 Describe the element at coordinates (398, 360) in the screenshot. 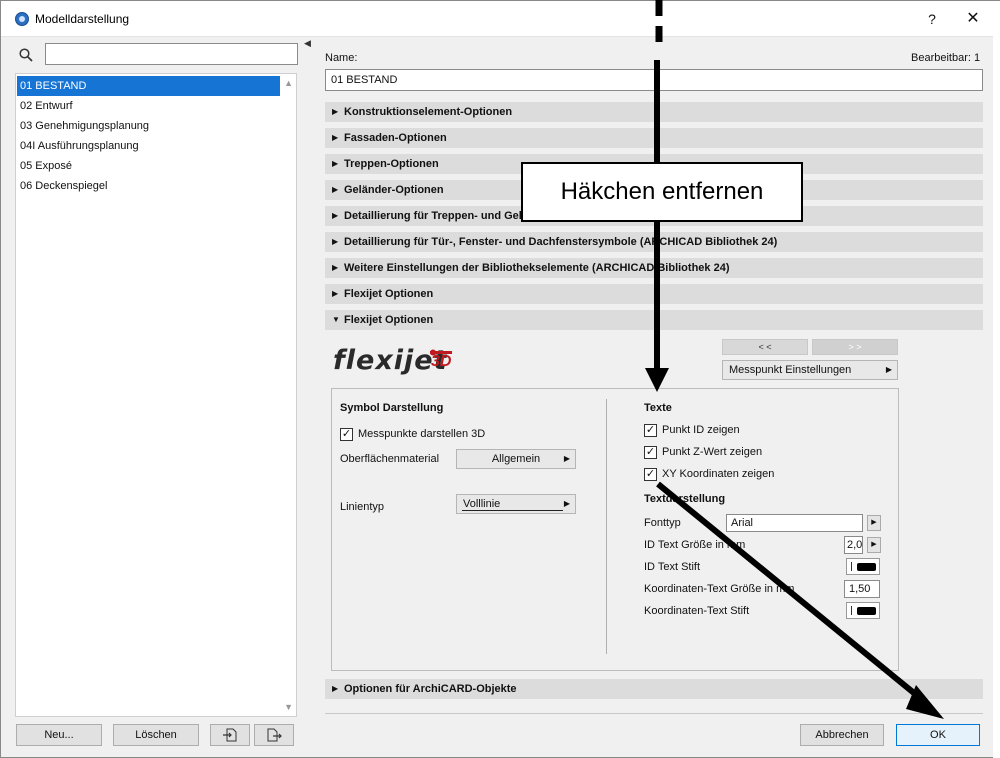

I see `flexijet-logo: flexijet 3D` at that location.